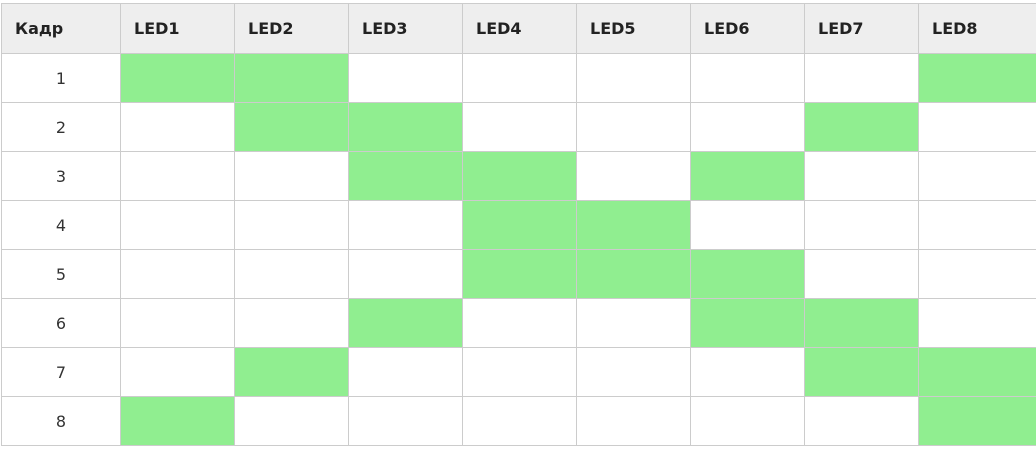 The width and height of the screenshot is (1036, 451). I want to click on header-led6: LED6, so click(748, 29).